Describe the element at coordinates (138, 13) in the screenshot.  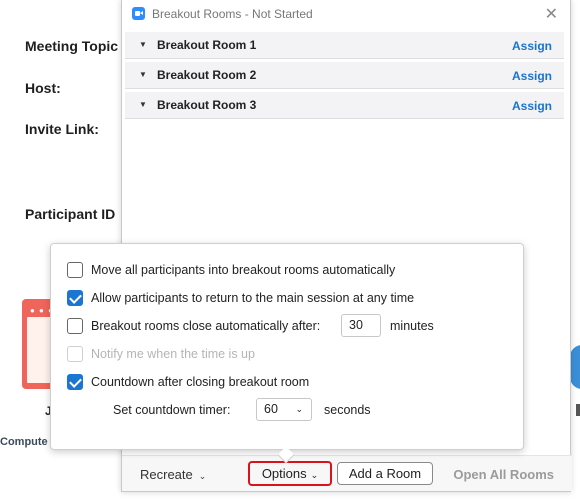
I see `zoom-logo-icon` at that location.